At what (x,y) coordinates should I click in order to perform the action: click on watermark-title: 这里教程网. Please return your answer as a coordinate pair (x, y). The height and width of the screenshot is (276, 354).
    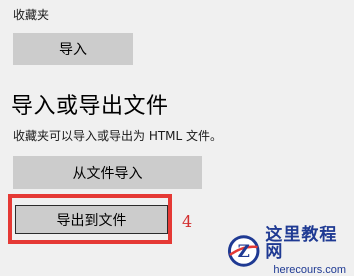
    Looking at the image, I should click on (301, 243).